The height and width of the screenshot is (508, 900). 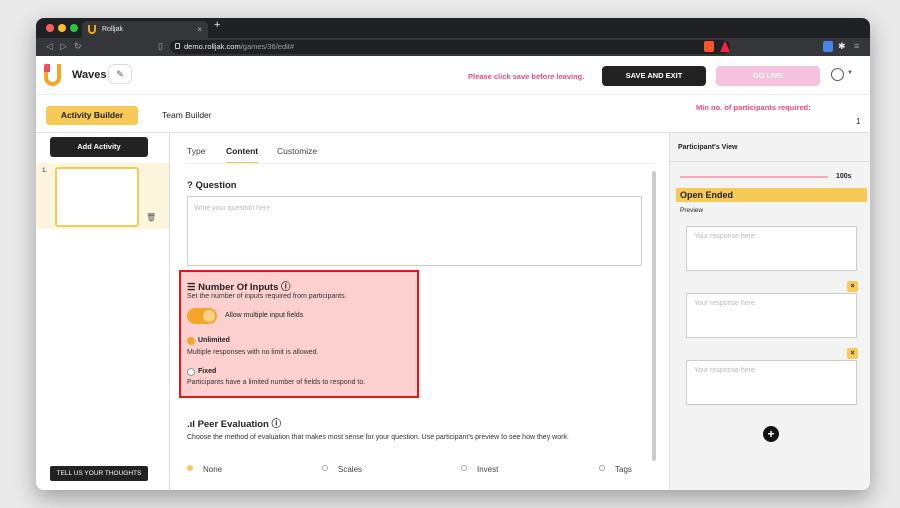 What do you see at coordinates (297, 151) in the screenshot?
I see `tab-customize: Customize` at bounding box center [297, 151].